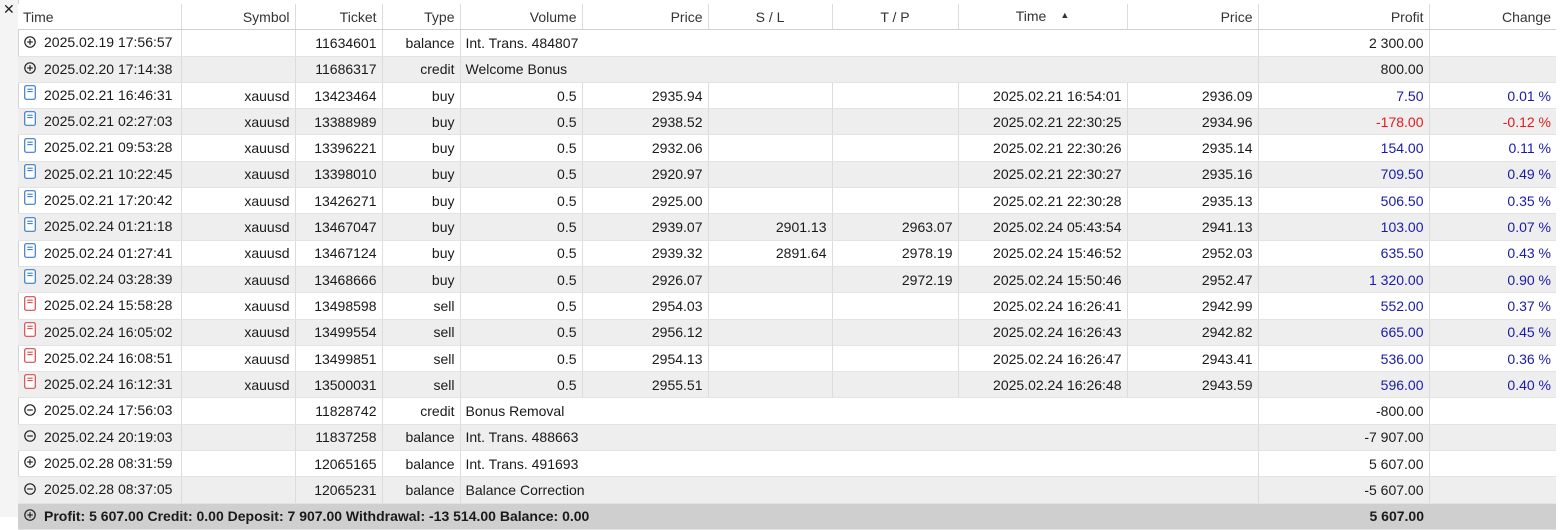  I want to click on col-header-profit: Profit, so click(1344, 17).